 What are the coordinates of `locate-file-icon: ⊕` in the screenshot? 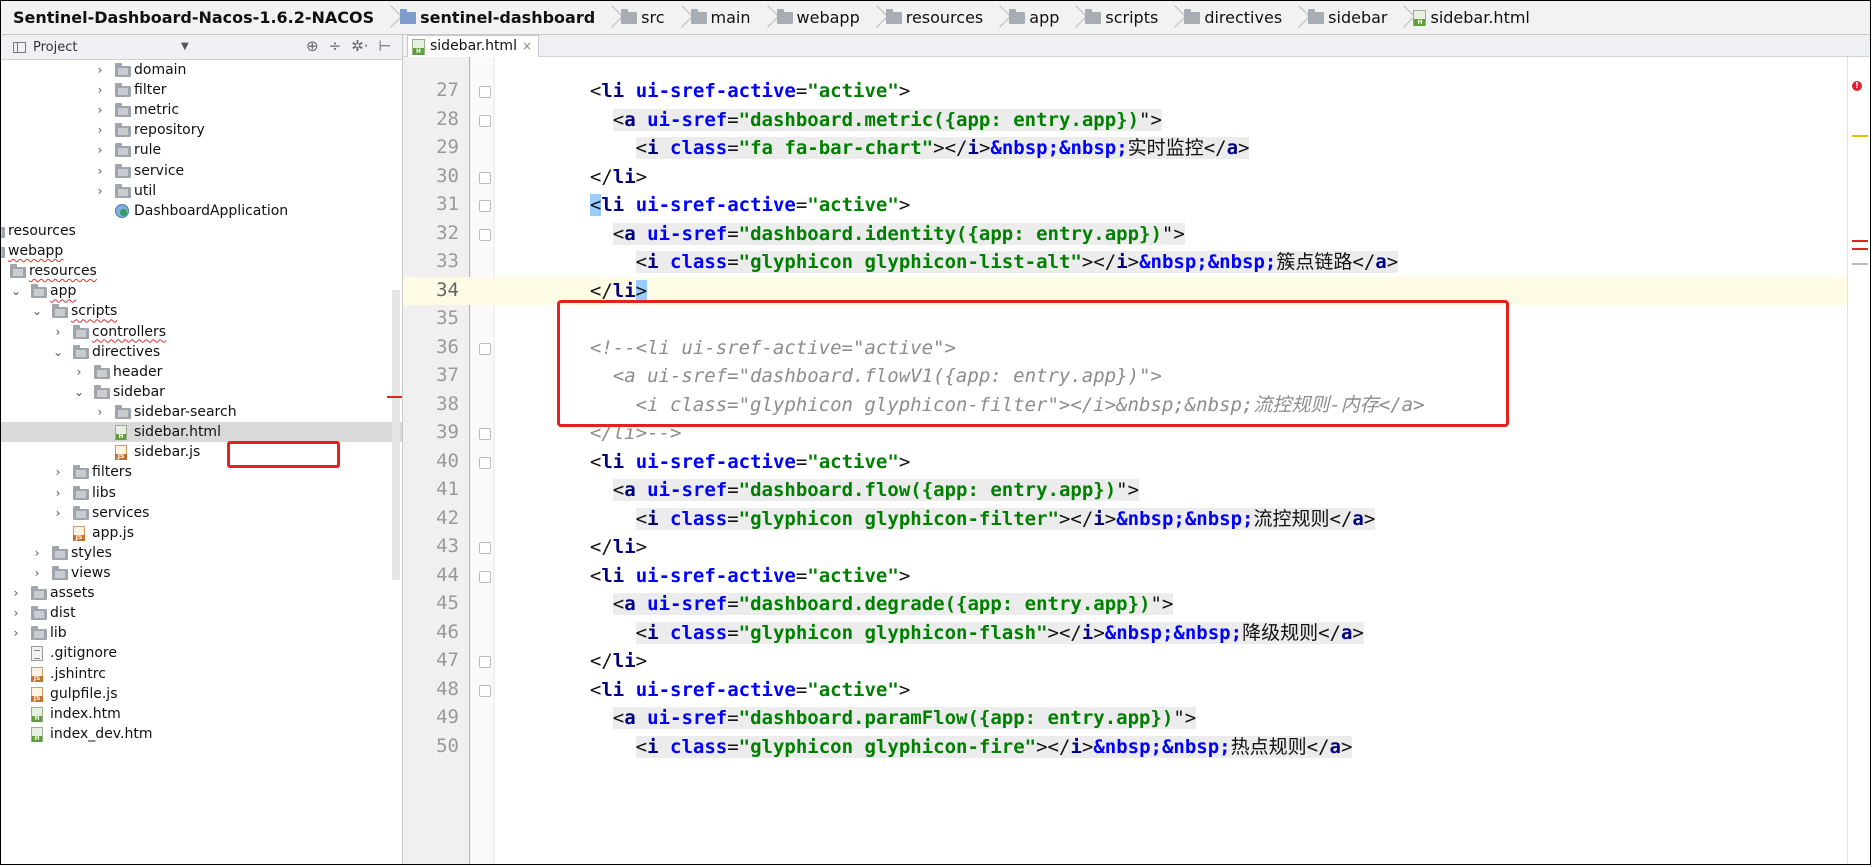 It's located at (312, 46).